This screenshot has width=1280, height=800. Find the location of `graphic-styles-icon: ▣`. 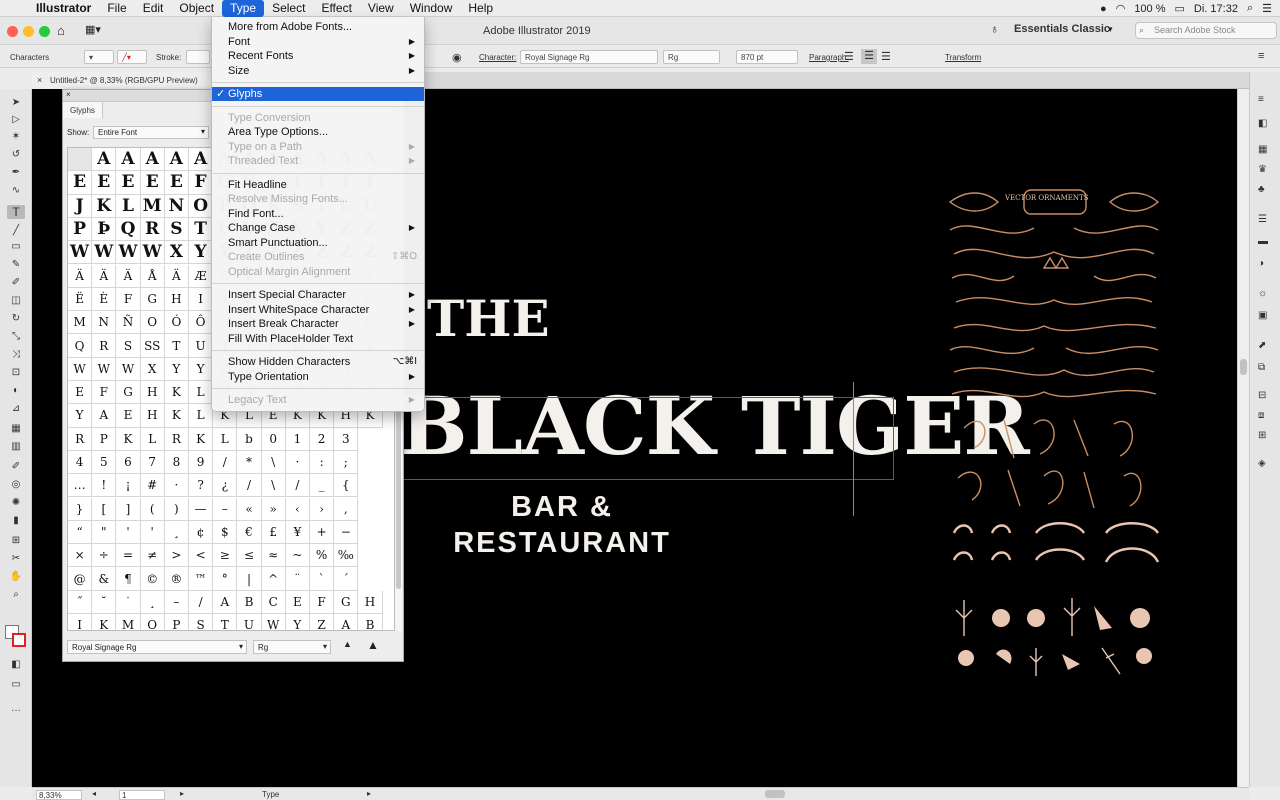

graphic-styles-icon: ▣ is located at coordinates (1265, 317).